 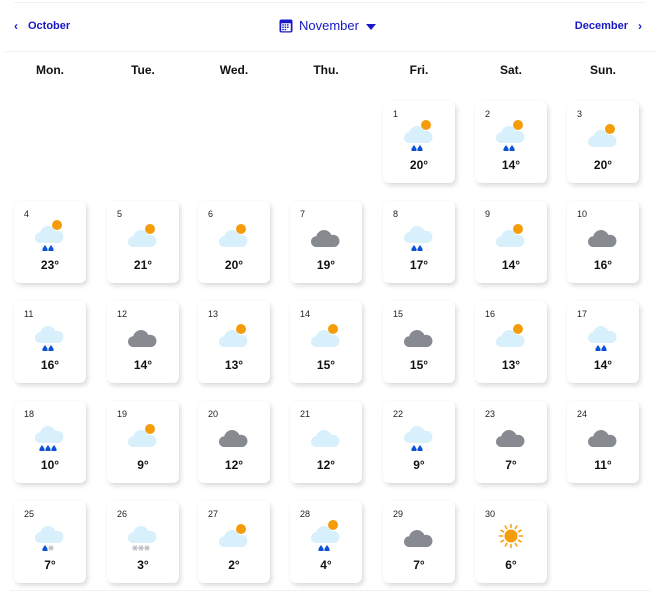 What do you see at coordinates (419, 242) in the screenshot?
I see `day-cell: 8 17°` at bounding box center [419, 242].